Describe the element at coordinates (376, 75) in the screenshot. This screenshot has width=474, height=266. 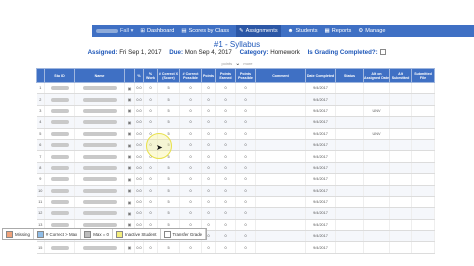
I see `column-header: Alt on Assigned Date` at that location.